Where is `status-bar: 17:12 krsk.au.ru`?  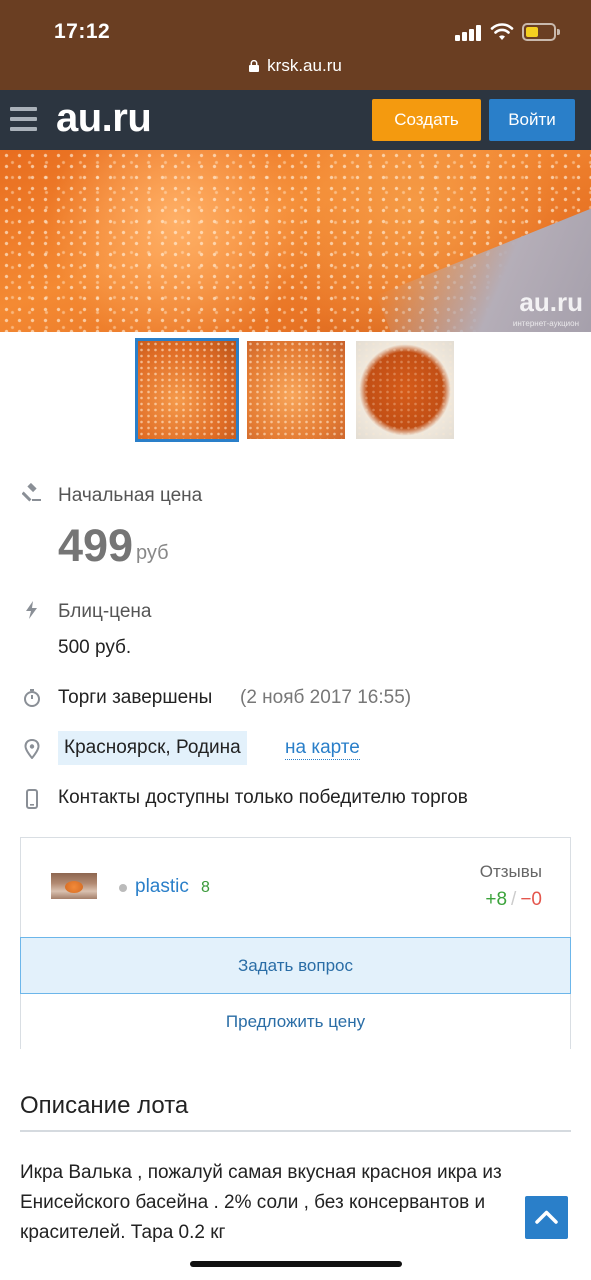
status-bar: 17:12 krsk.au.ru is located at coordinates (295, 45).